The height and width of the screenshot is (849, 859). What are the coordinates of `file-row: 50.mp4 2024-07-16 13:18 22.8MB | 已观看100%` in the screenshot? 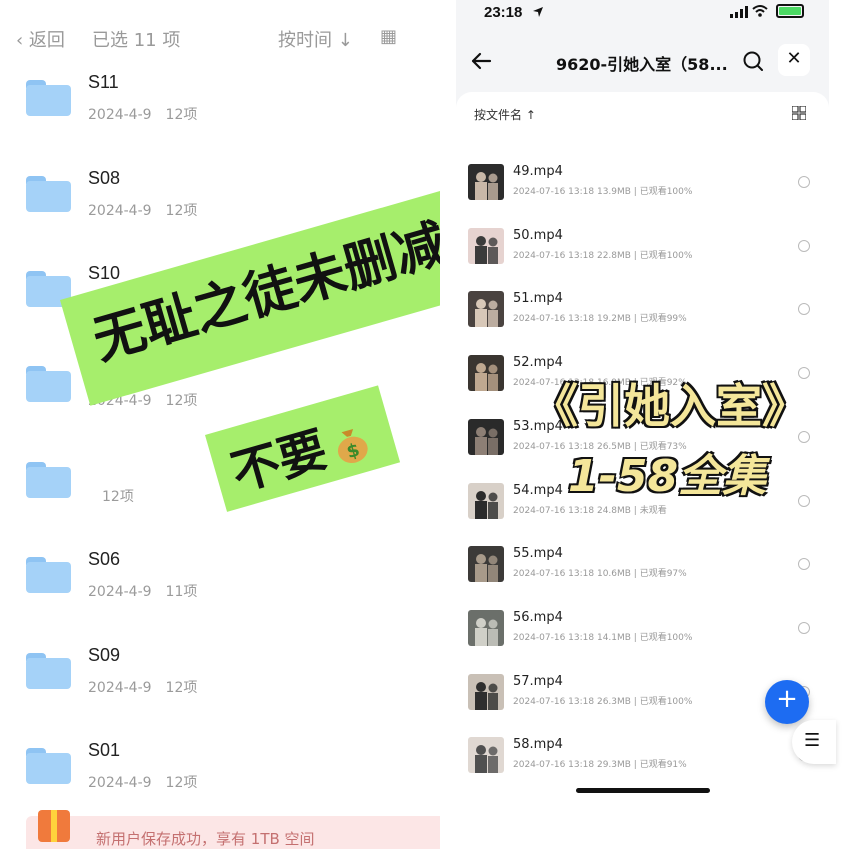 It's located at (643, 259).